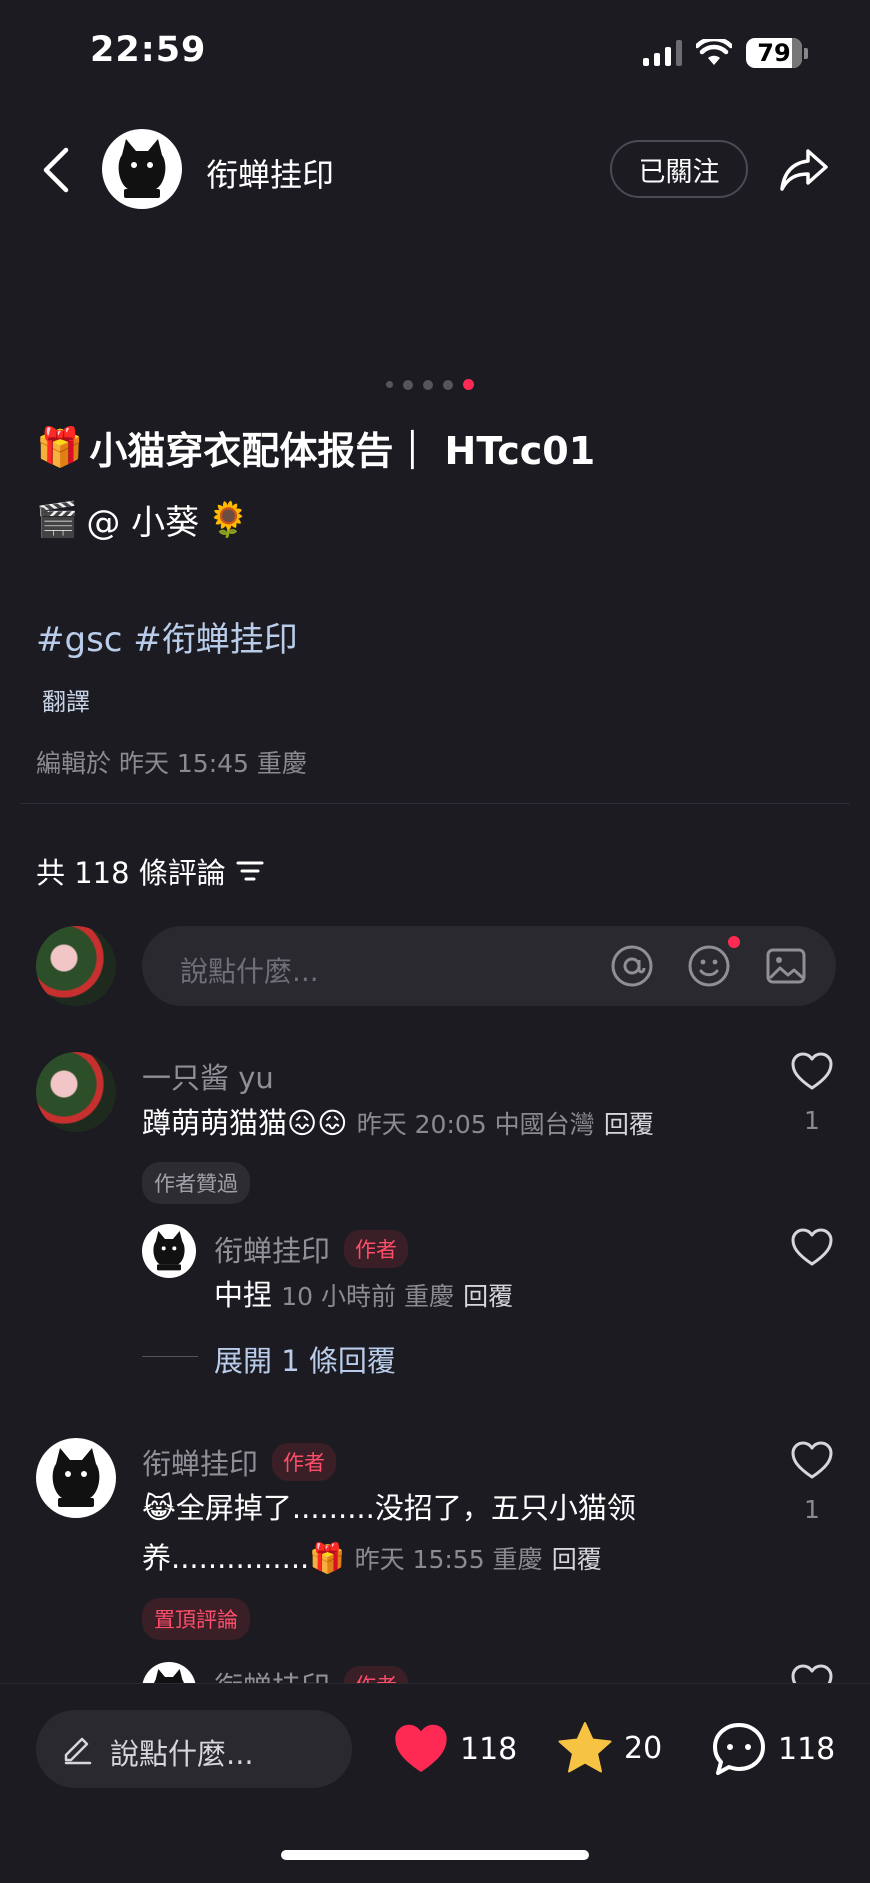 The height and width of the screenshot is (1883, 870). What do you see at coordinates (643, 1748) in the screenshot?
I see `favorite-total: 20` at bounding box center [643, 1748].